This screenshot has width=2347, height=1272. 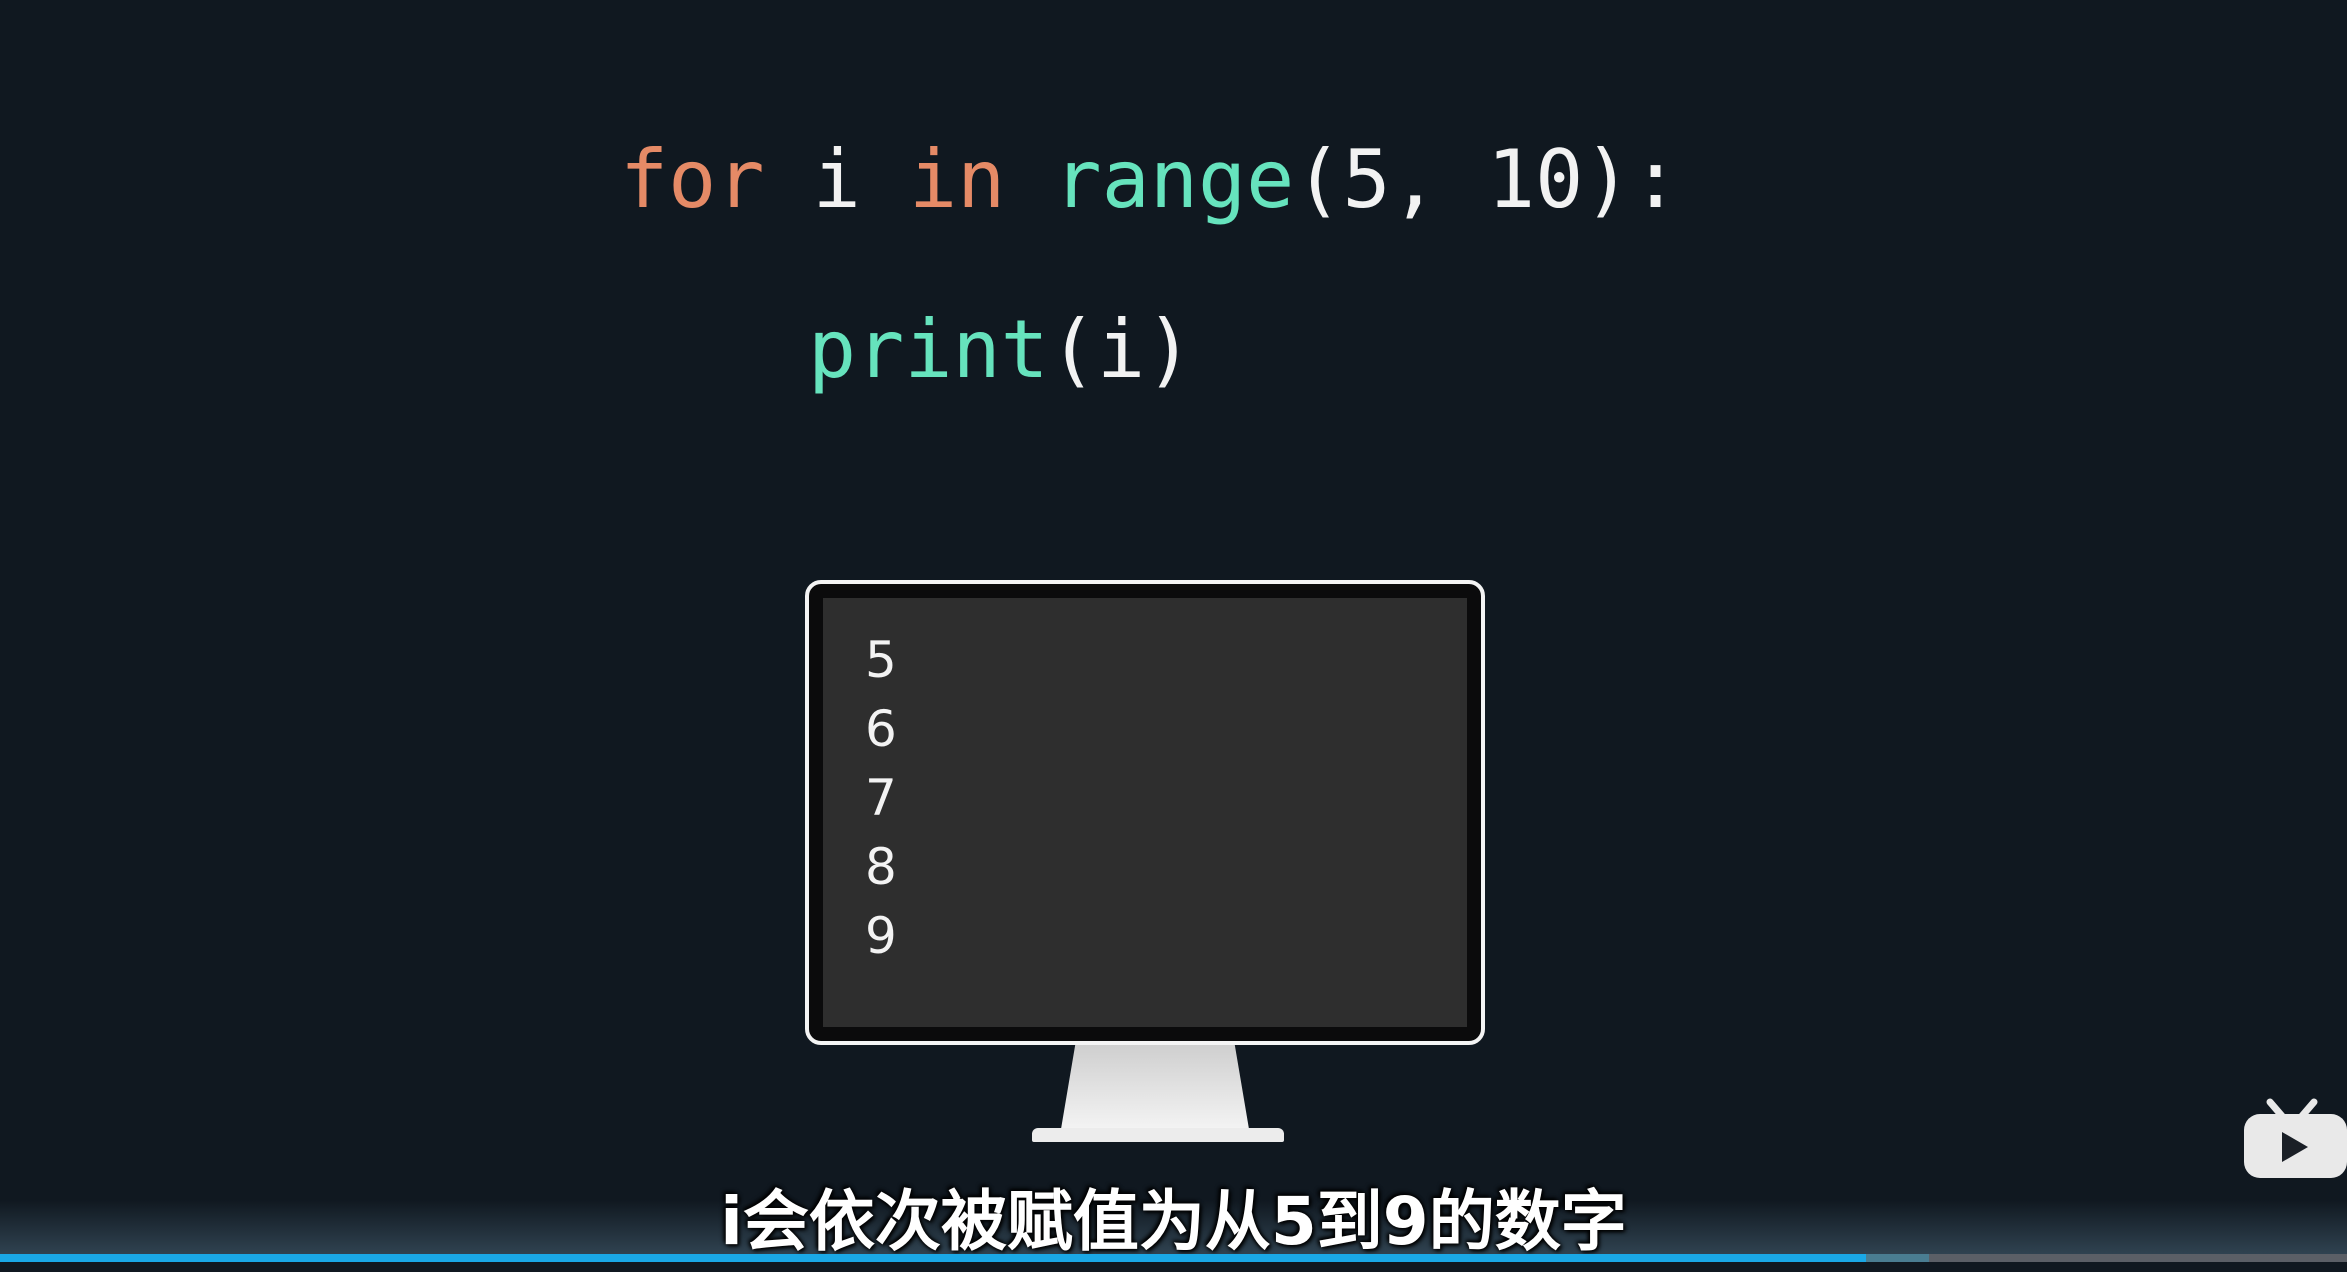 I want to click on keyword-in: in, so click(x=957, y=179).